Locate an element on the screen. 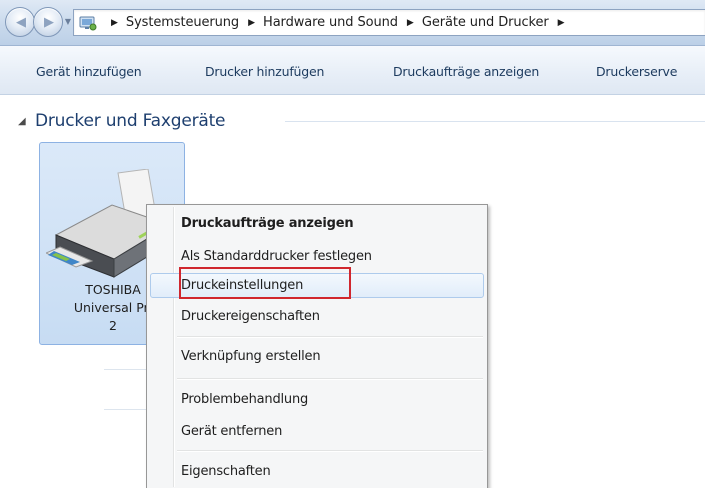  arrow-right-icon: ▶ is located at coordinates (49, 22).